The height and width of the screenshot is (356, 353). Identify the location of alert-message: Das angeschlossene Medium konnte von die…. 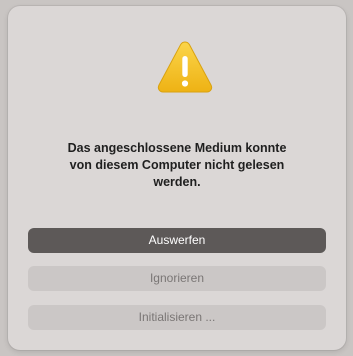
(177, 165).